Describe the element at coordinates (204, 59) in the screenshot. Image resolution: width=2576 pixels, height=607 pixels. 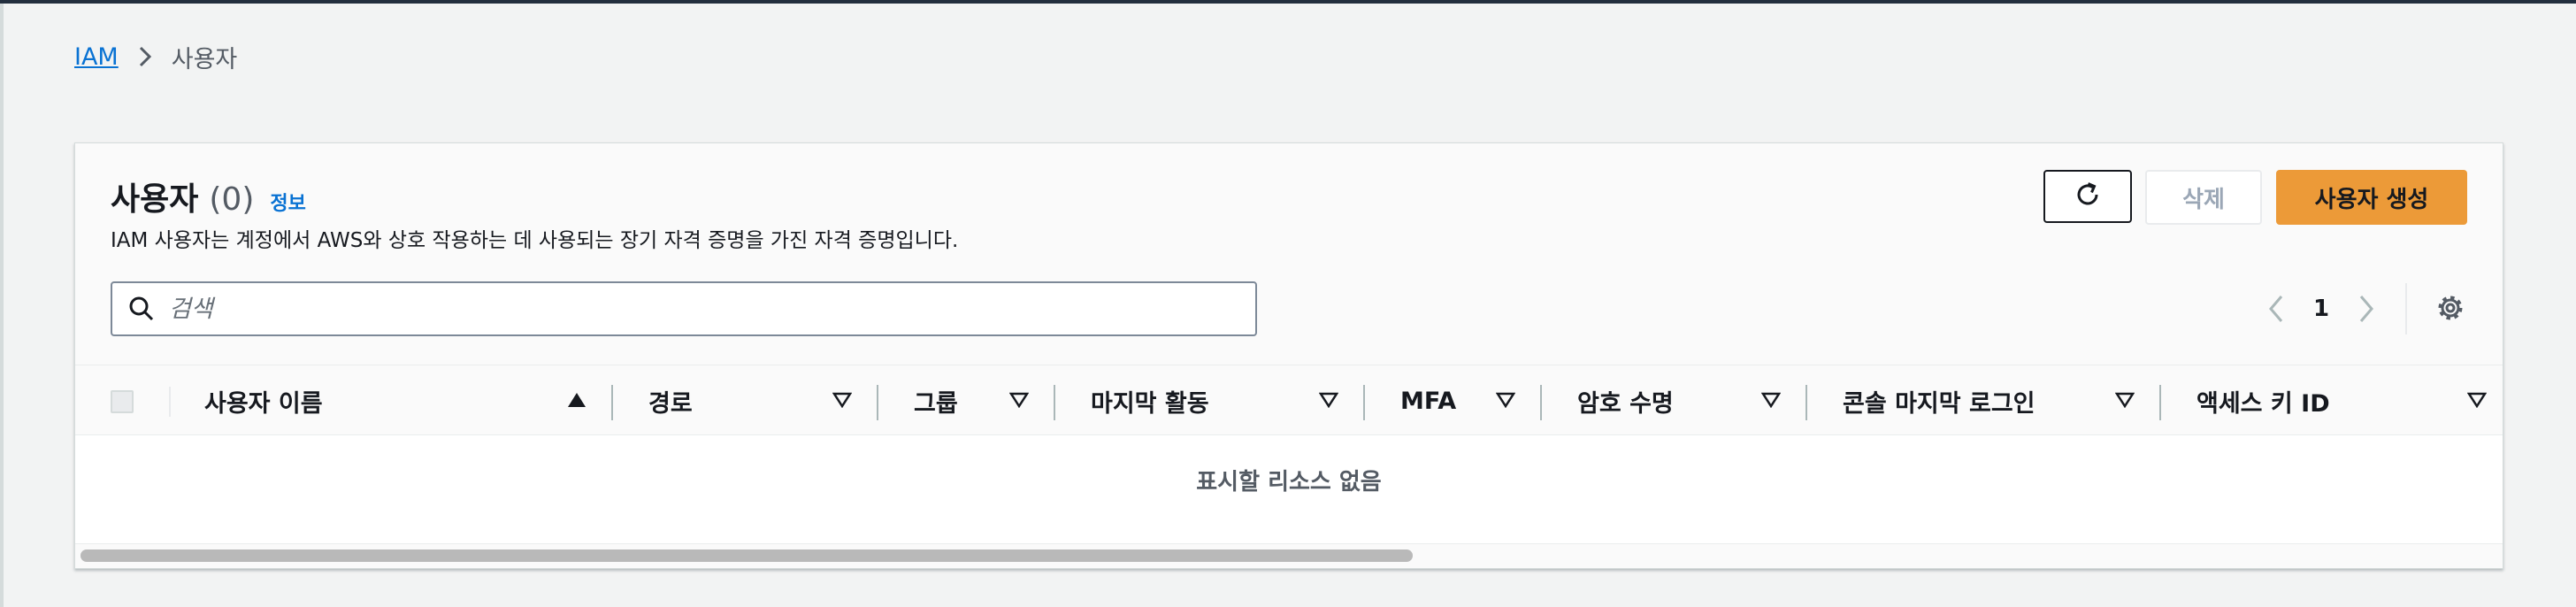
I see `breadcrumb-current: 사용자` at that location.